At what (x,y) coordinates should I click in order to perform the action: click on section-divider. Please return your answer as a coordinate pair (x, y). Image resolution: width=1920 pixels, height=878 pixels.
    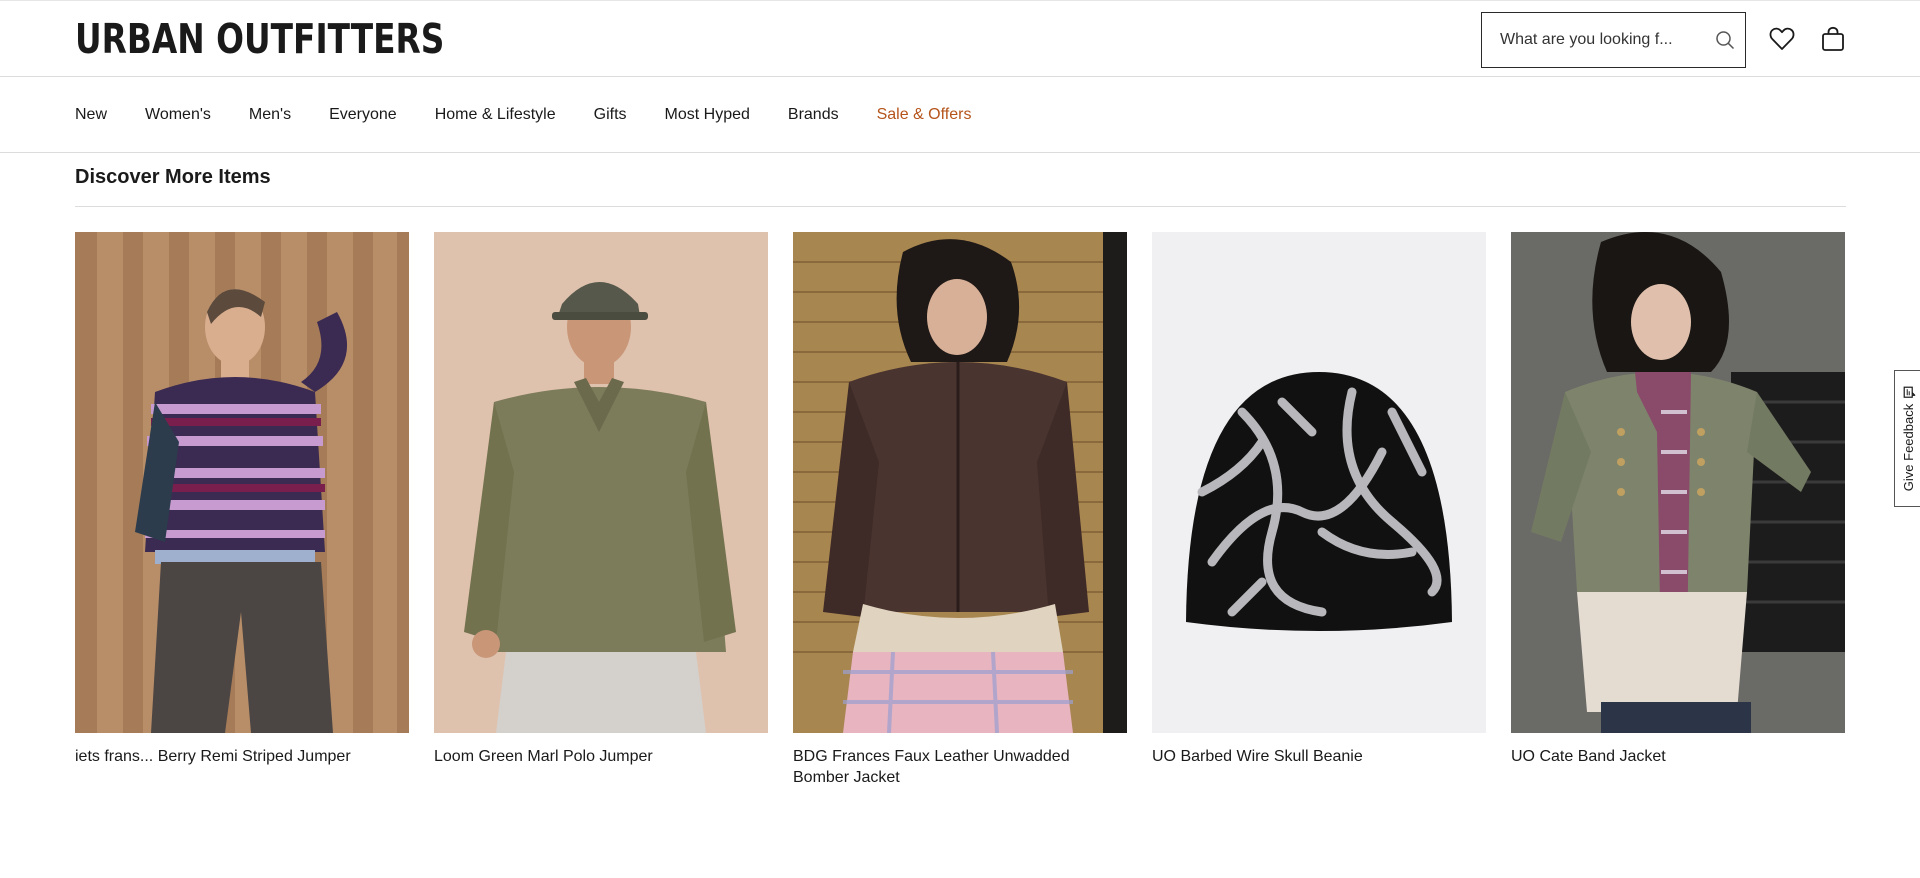
    Looking at the image, I should click on (960, 206).